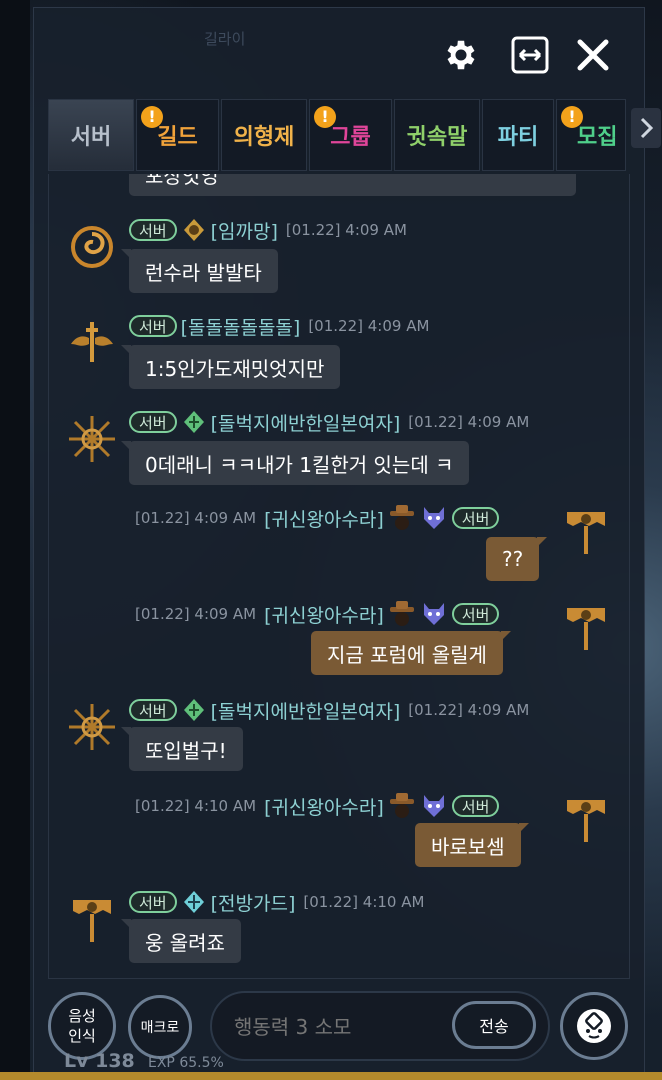  I want to click on close-icon, so click(593, 55).